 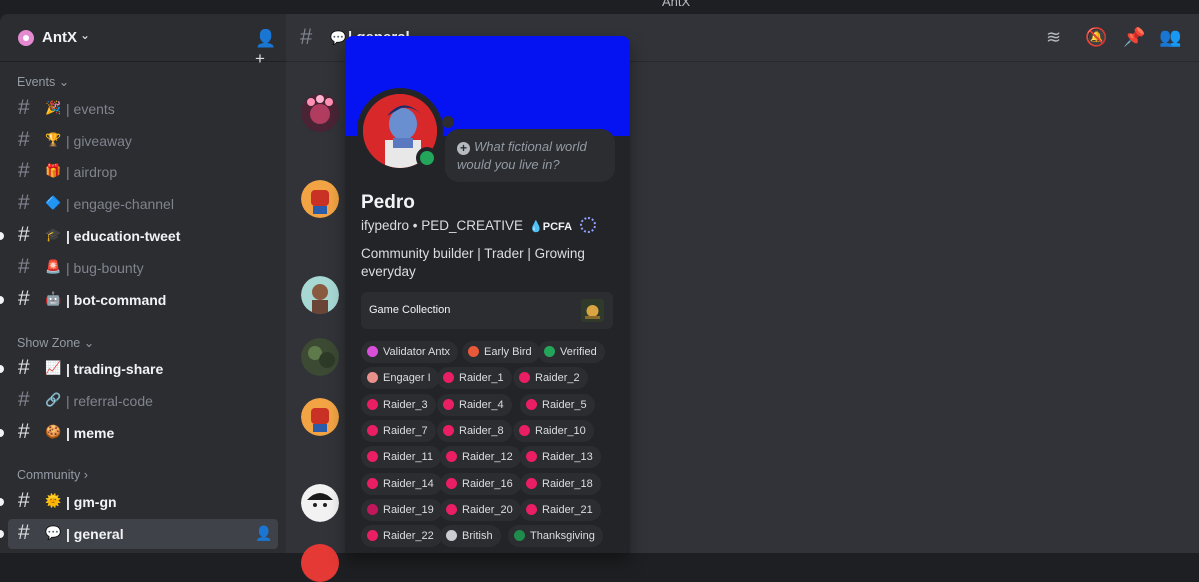 What do you see at coordinates (427, 158) in the screenshot?
I see `online-status-indicator` at bounding box center [427, 158].